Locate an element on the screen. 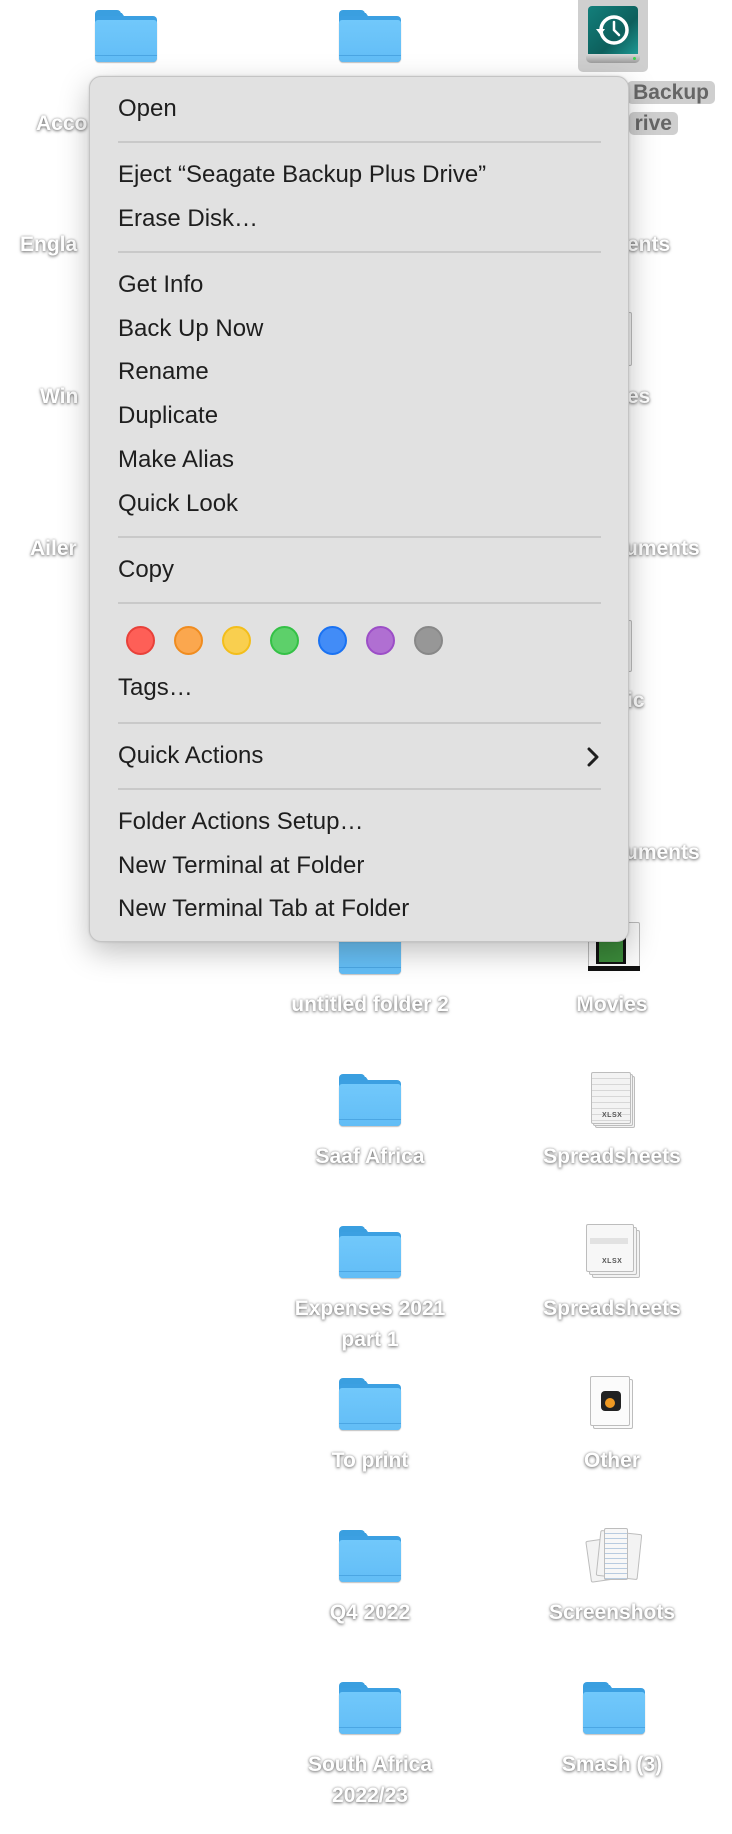 This screenshot has width=732, height=1834. menu-item-quick-look: Quick Look is located at coordinates (178, 504).